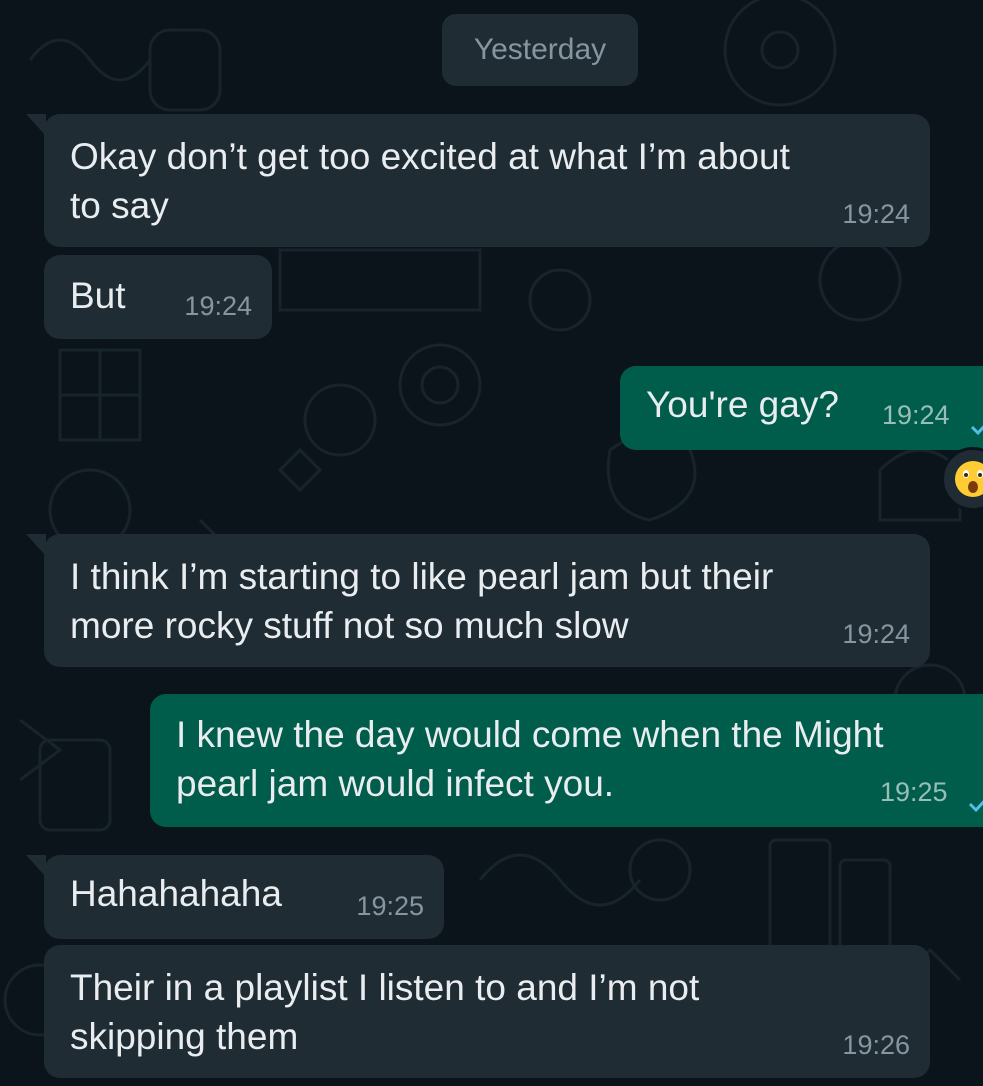 This screenshot has width=983, height=1086. Describe the element at coordinates (158, 297) in the screenshot. I see `message-bubble-incoming: But 19:24` at that location.